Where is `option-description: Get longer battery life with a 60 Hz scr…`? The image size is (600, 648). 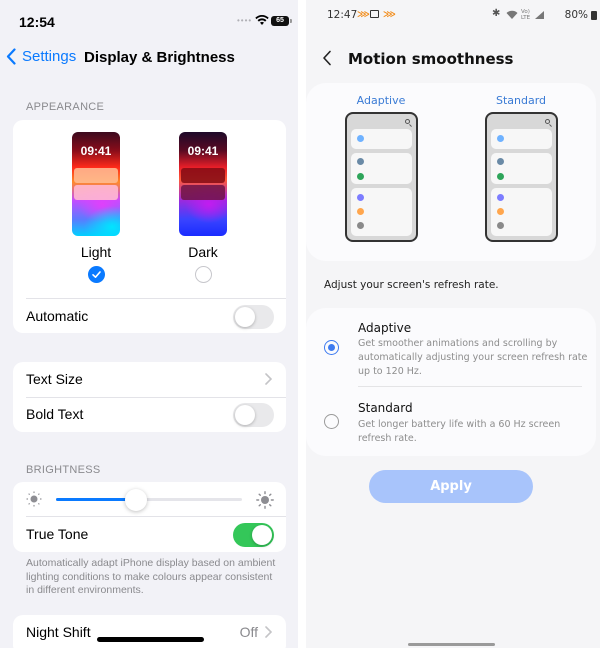
option-description: Get longer battery life with a 60 Hz scr… is located at coordinates (459, 431).